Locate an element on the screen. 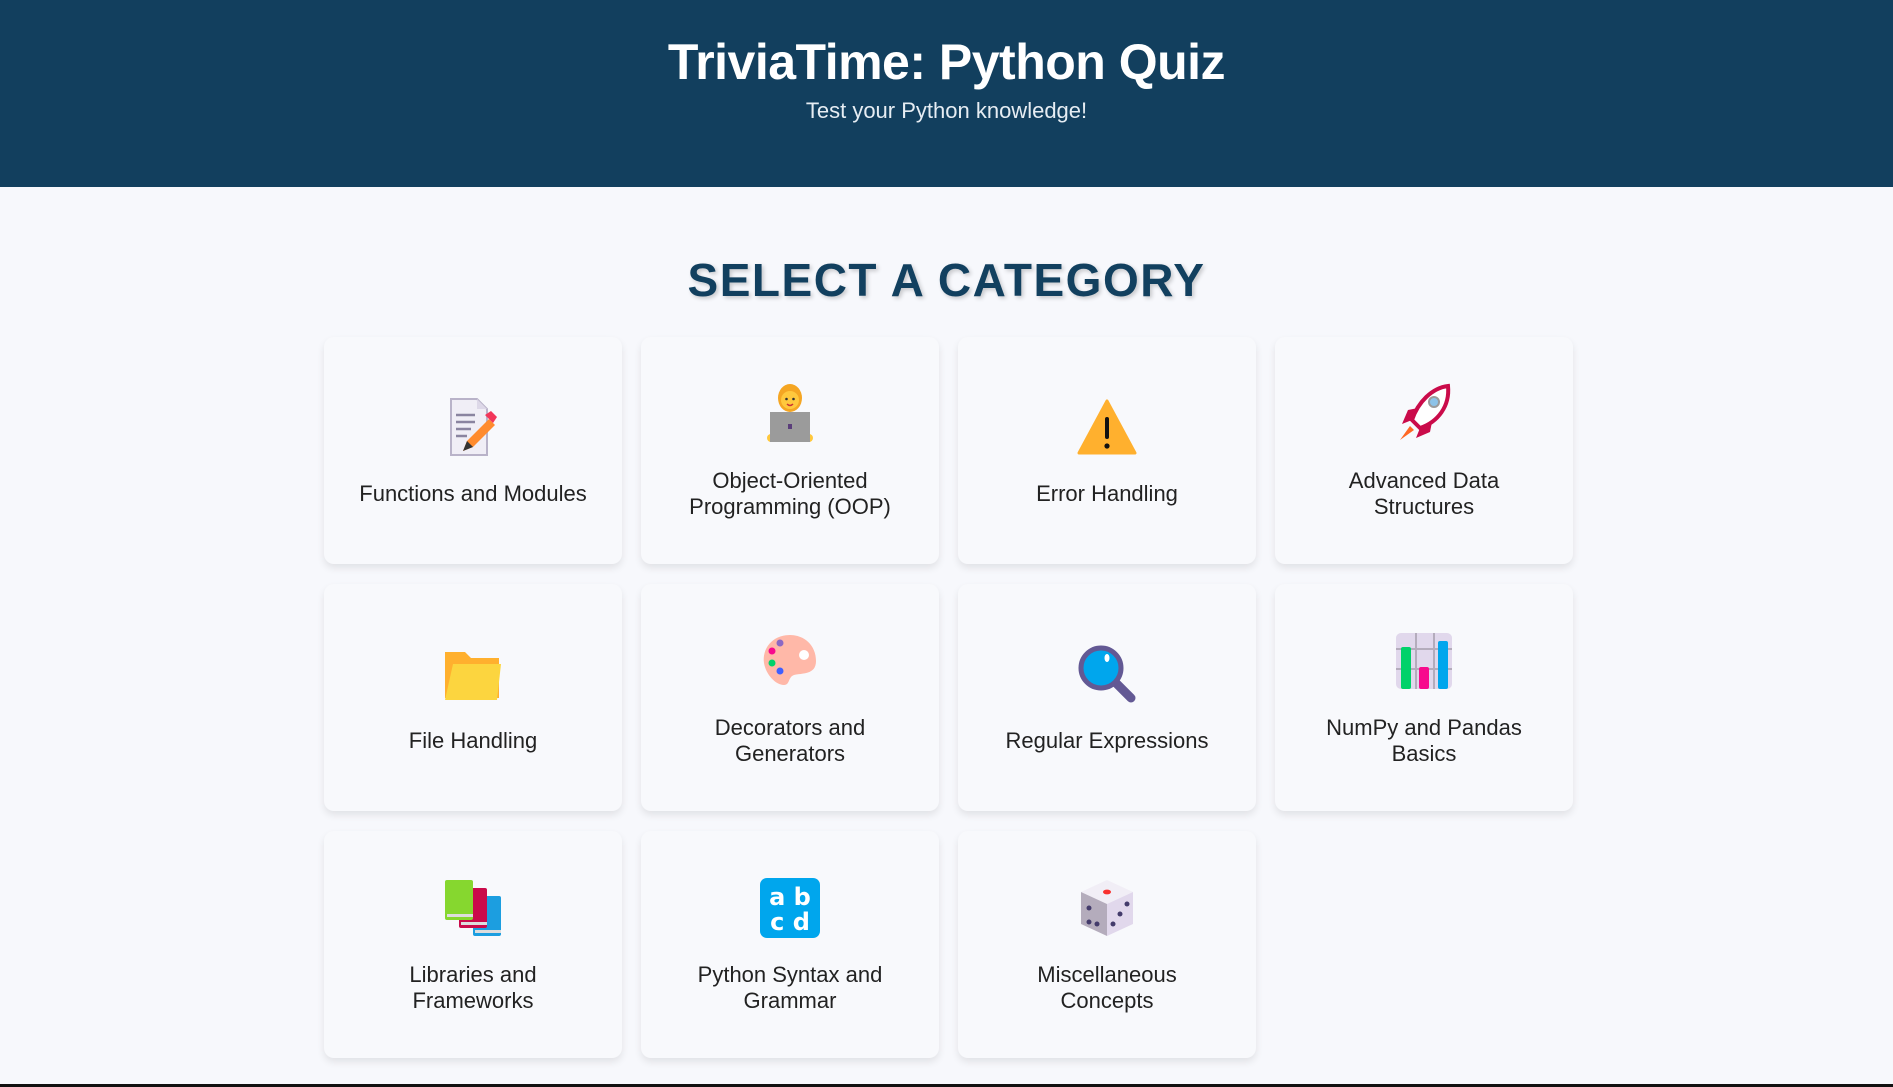 This screenshot has height=1087, width=1893. app-title: TriviaTime: Python Quiz is located at coordinates (946, 62).